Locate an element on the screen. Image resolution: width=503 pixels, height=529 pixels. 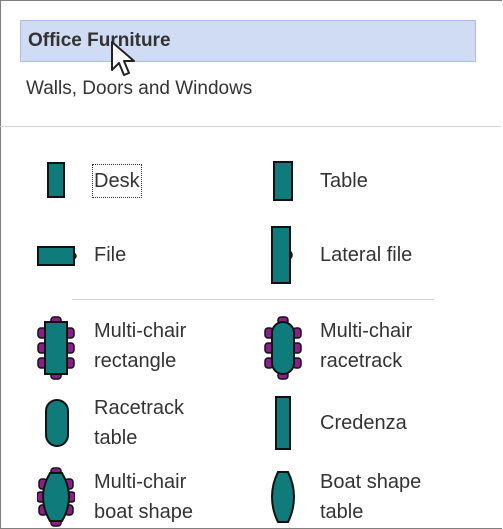
shape-label-racetrack-table: Racetrack table is located at coordinates (139, 423).